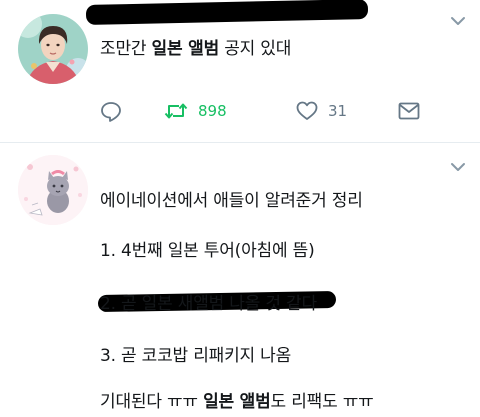  I want to click on tweet-text-part: 기대된다 ㅠㅠ, so click(152, 402).